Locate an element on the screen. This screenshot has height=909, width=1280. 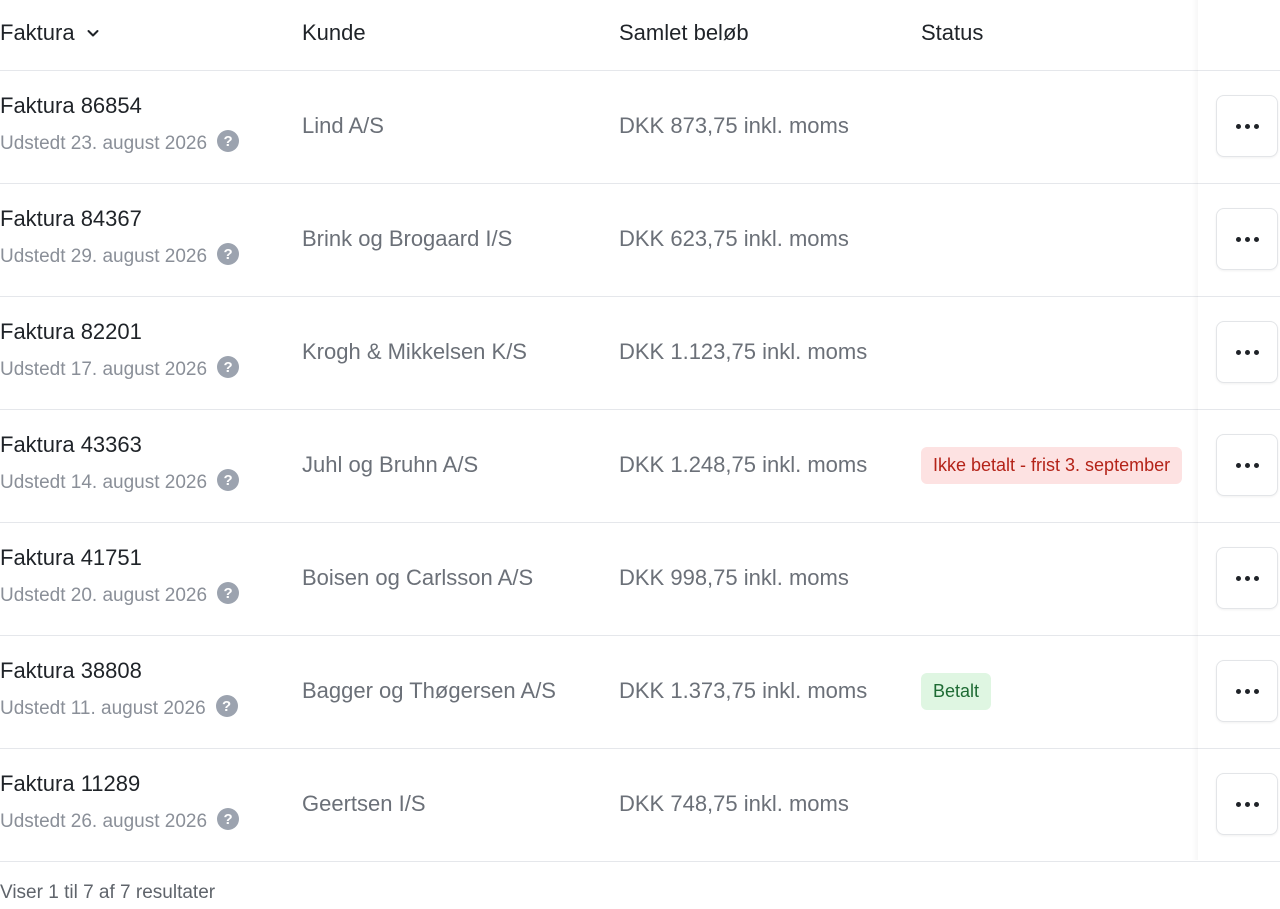
column-header-invoice-label: Faktura is located at coordinates (37, 32).